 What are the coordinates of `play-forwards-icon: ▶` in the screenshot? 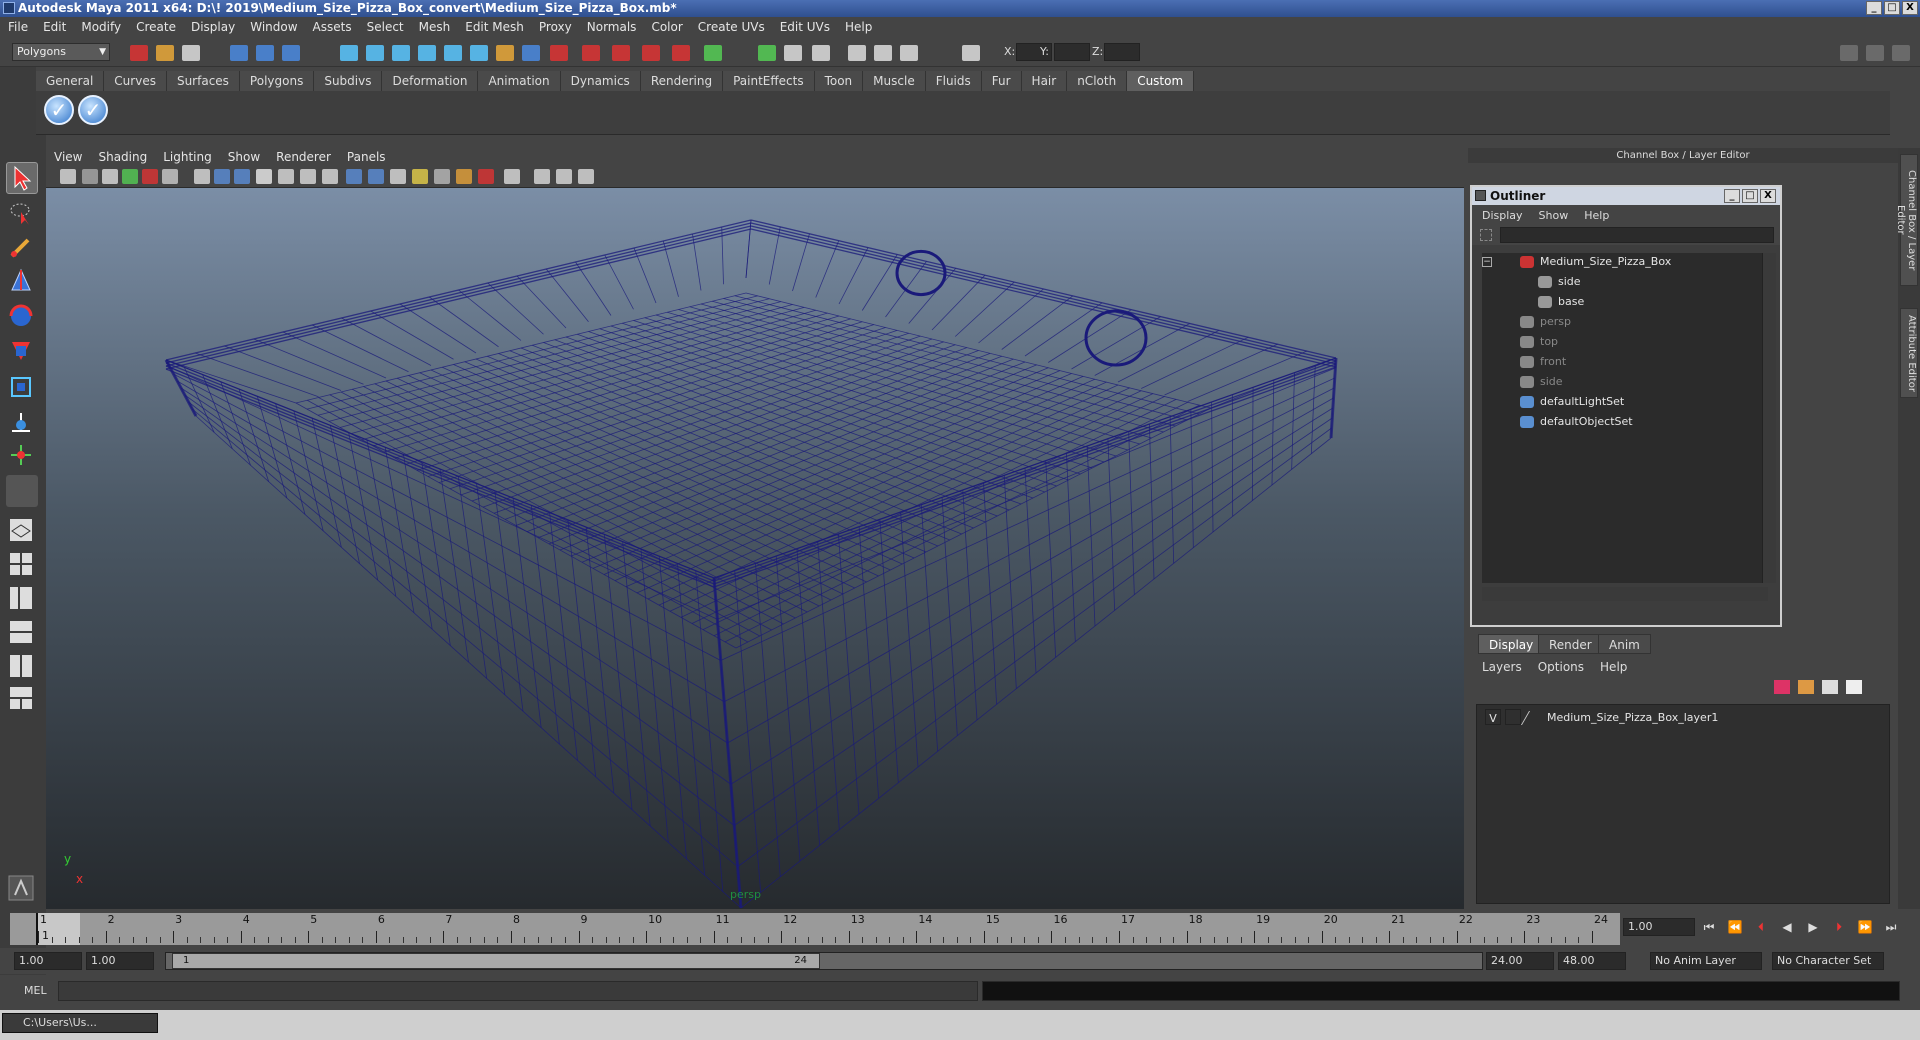 It's located at (1813, 928).